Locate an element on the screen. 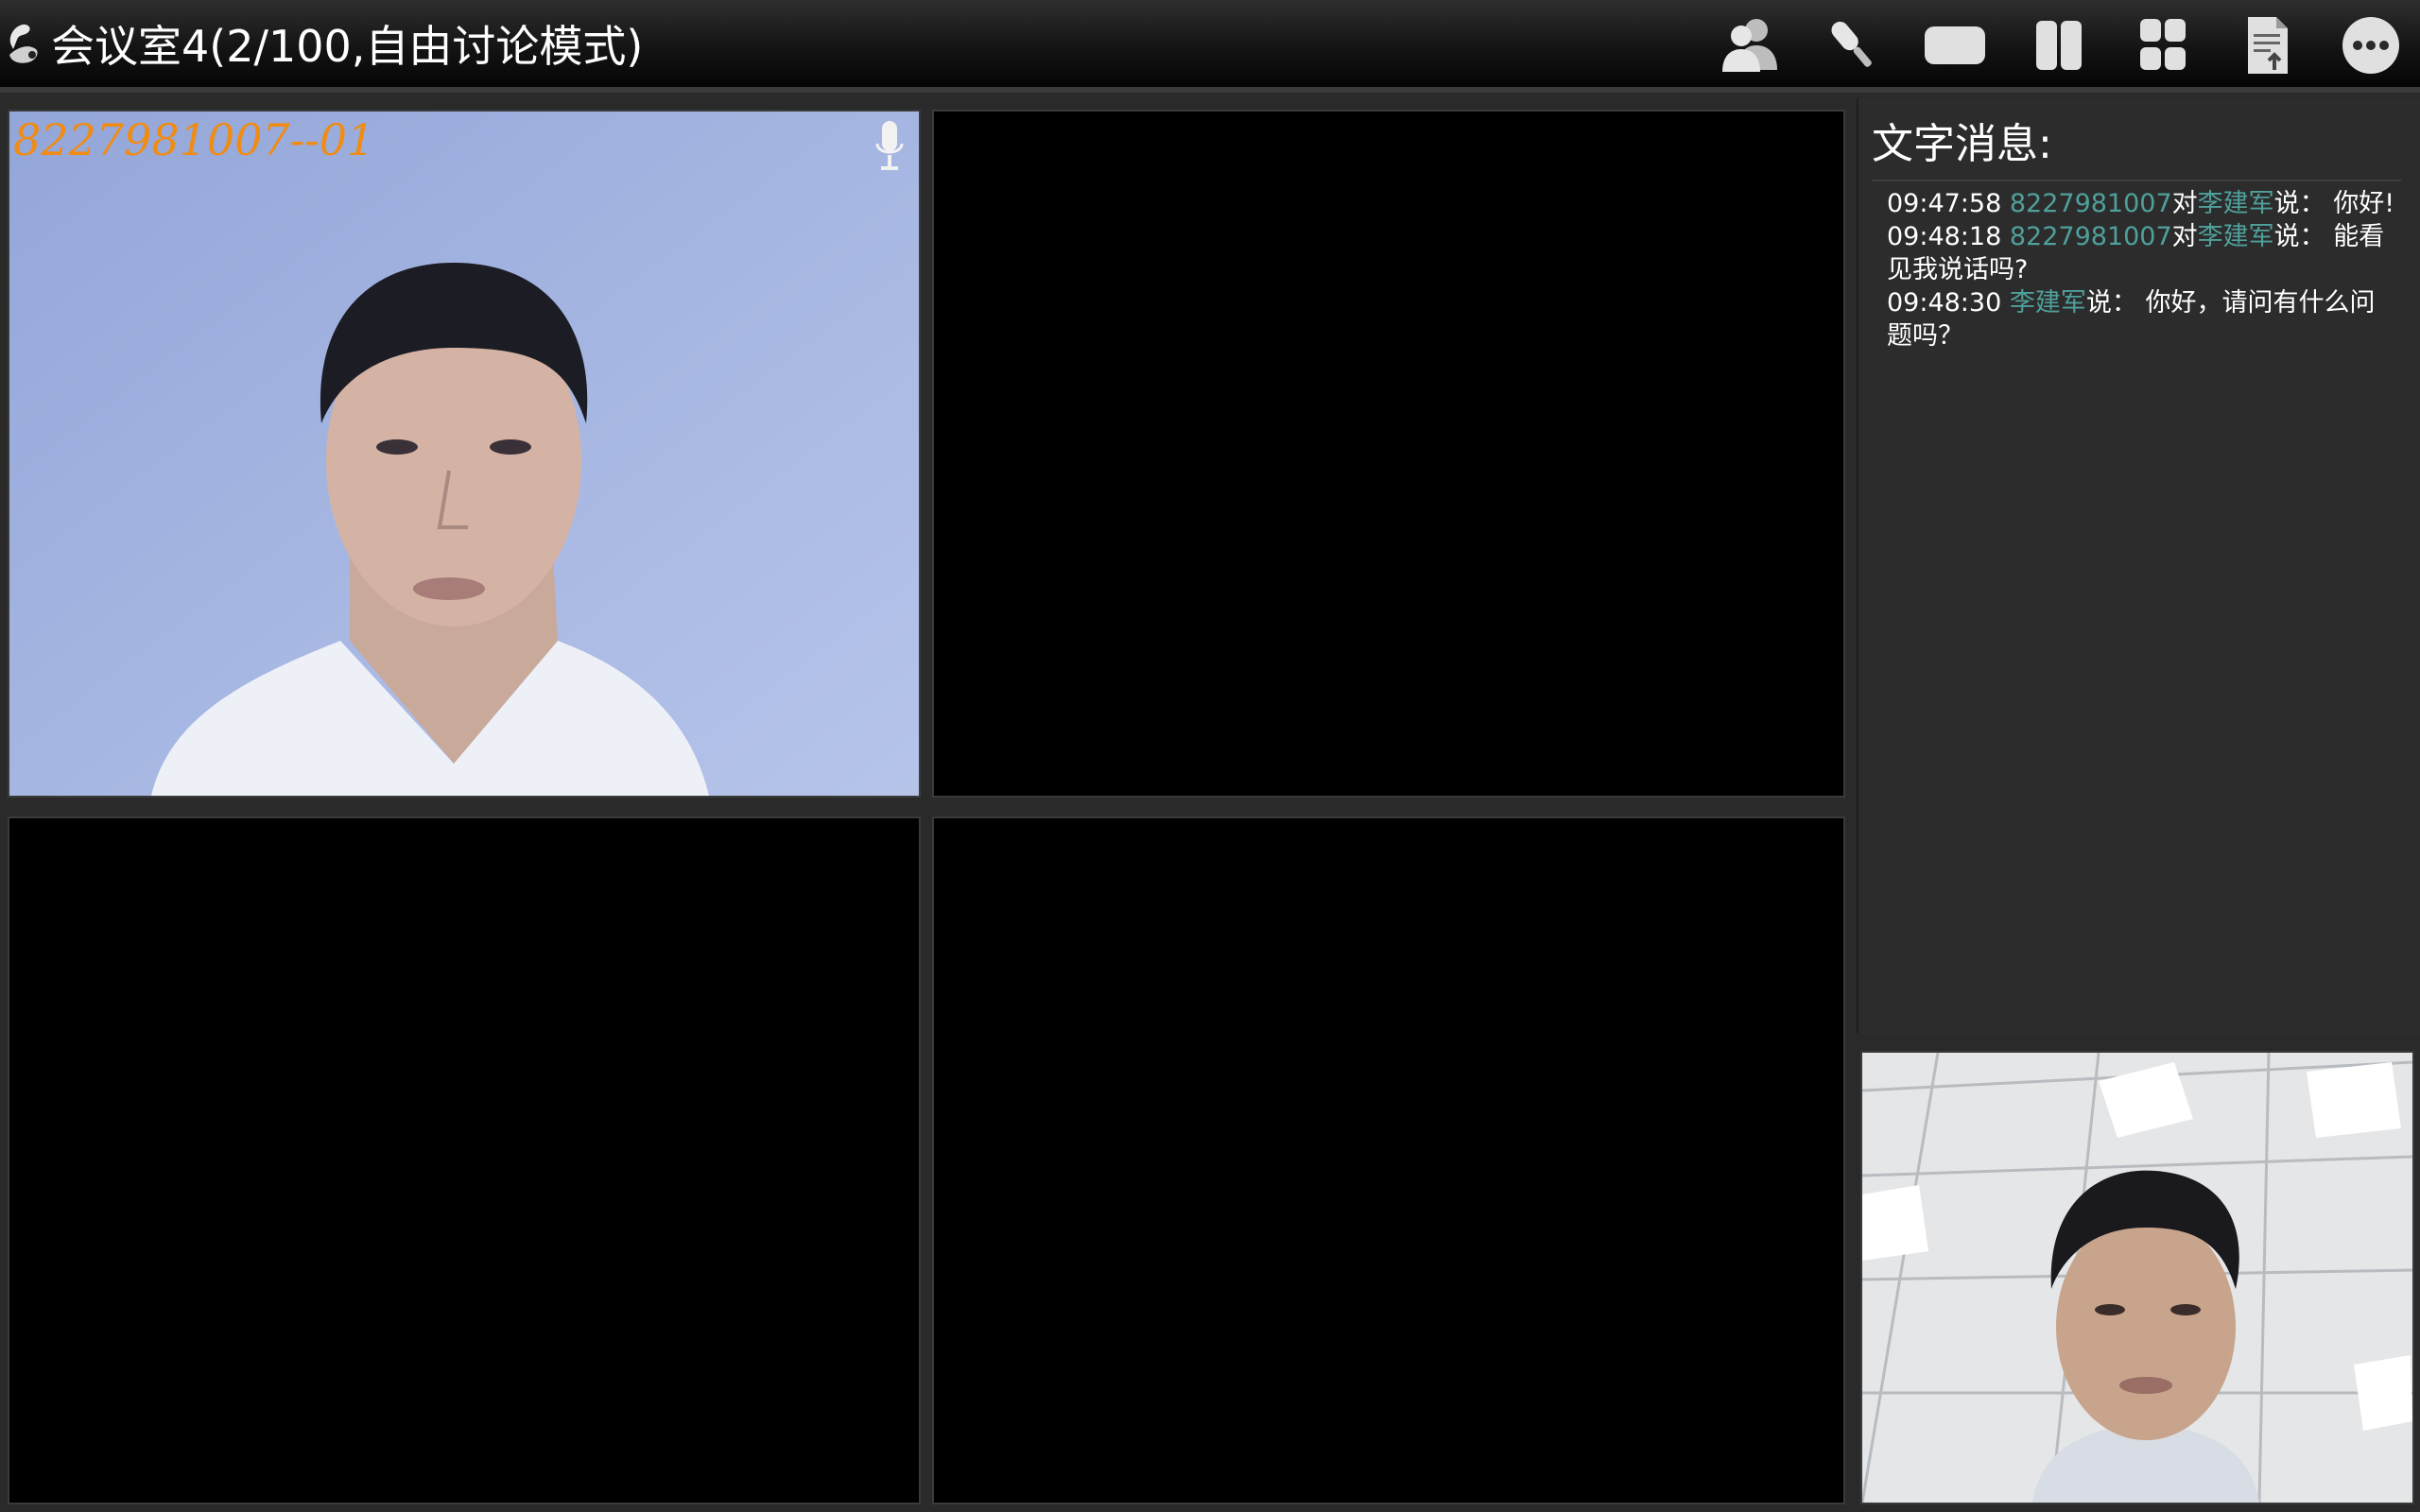 The height and width of the screenshot is (1512, 2420). single-view-button is located at coordinates (1955, 45).